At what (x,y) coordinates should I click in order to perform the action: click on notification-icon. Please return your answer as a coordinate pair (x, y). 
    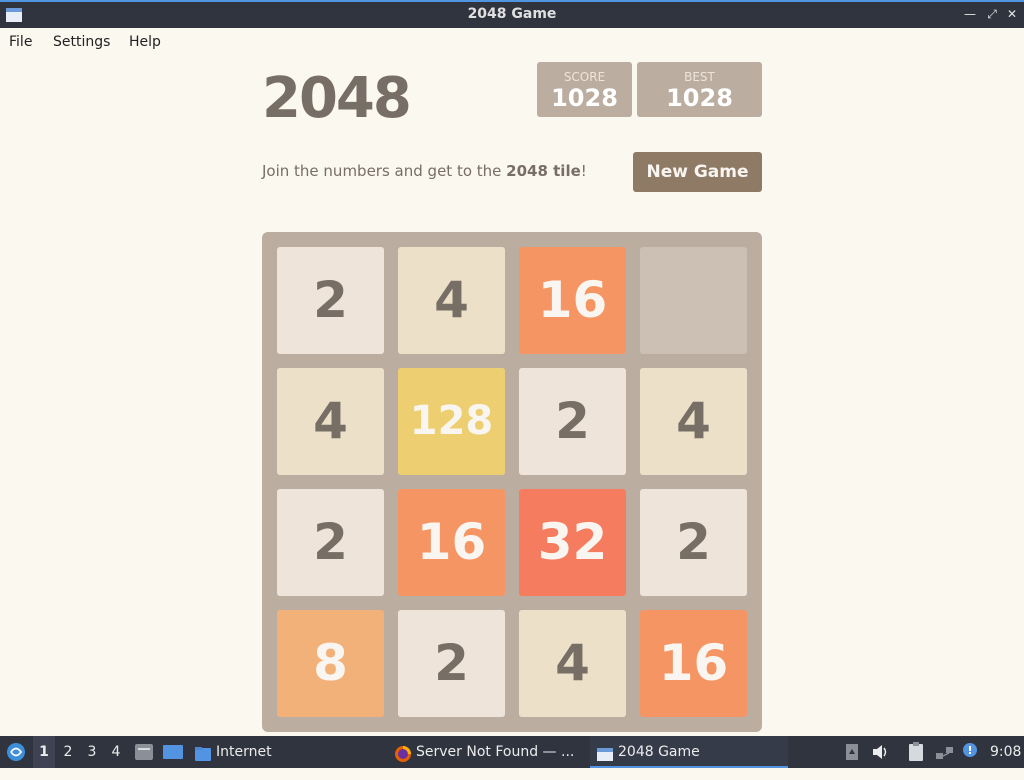
    Looking at the image, I should click on (970, 752).